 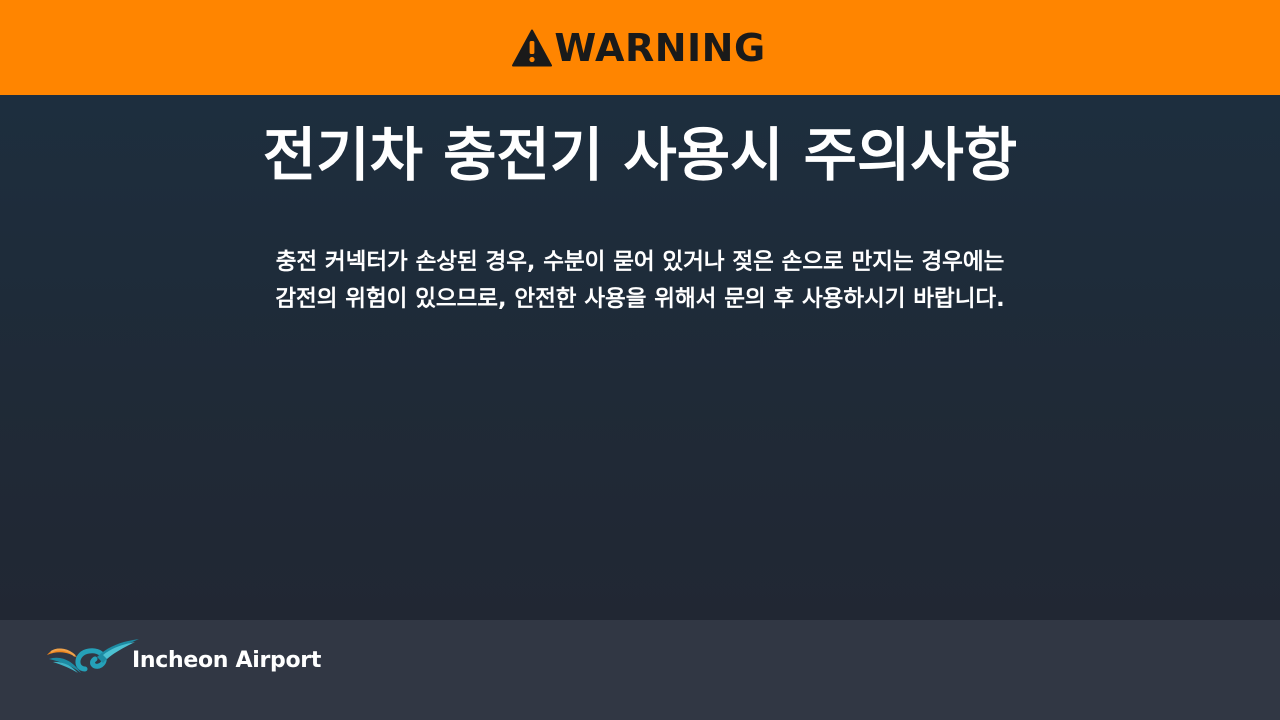 I want to click on logo-wordmark: Incheon Airport, so click(x=227, y=660).